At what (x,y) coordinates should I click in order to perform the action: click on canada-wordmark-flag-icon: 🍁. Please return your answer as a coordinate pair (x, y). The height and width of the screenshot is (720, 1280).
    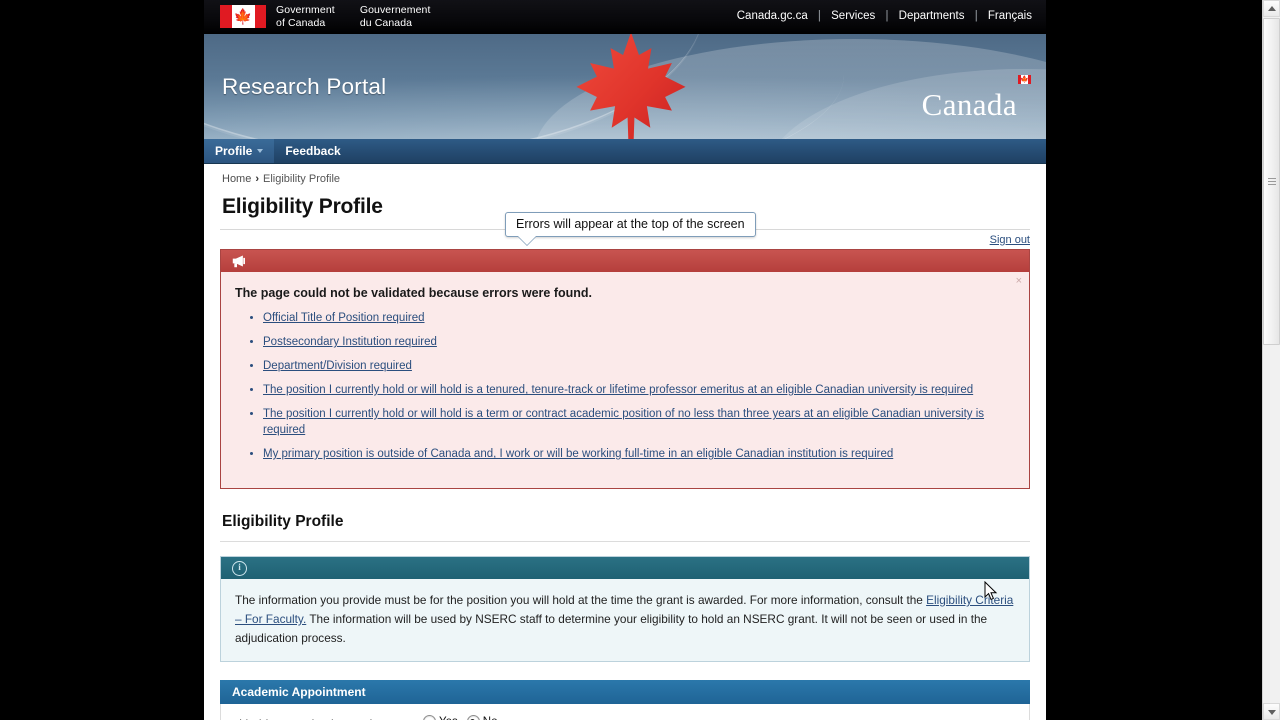
    Looking at the image, I should click on (1024, 79).